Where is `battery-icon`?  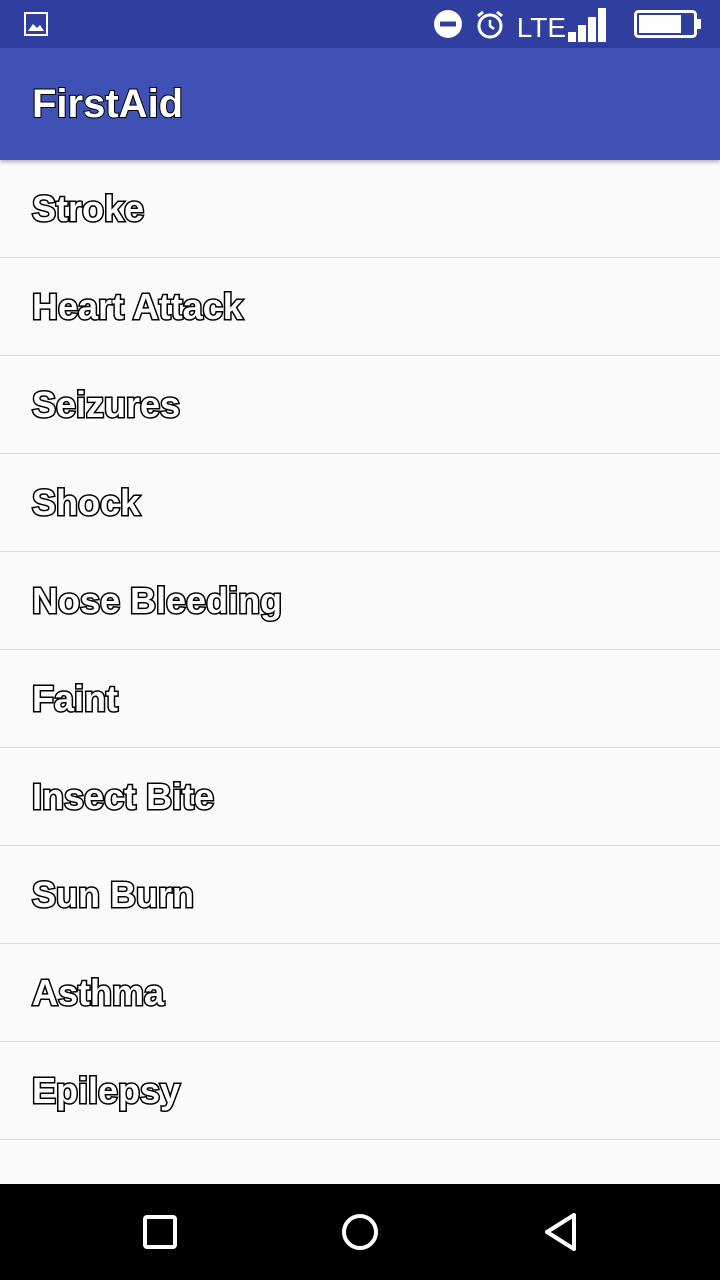 battery-icon is located at coordinates (667, 24).